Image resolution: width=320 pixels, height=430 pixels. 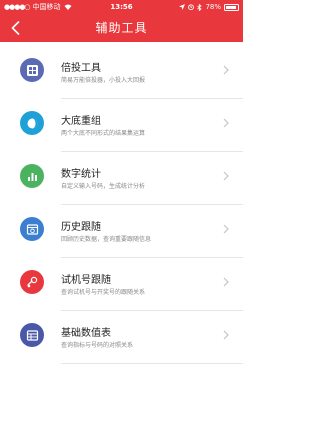 I want to click on battery-icon, so click(x=231, y=7).